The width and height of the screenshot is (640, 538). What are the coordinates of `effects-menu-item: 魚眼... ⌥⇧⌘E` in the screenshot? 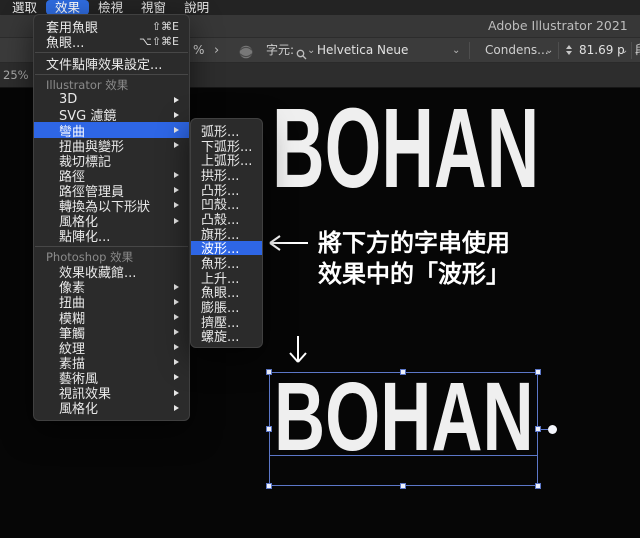 It's located at (111, 43).